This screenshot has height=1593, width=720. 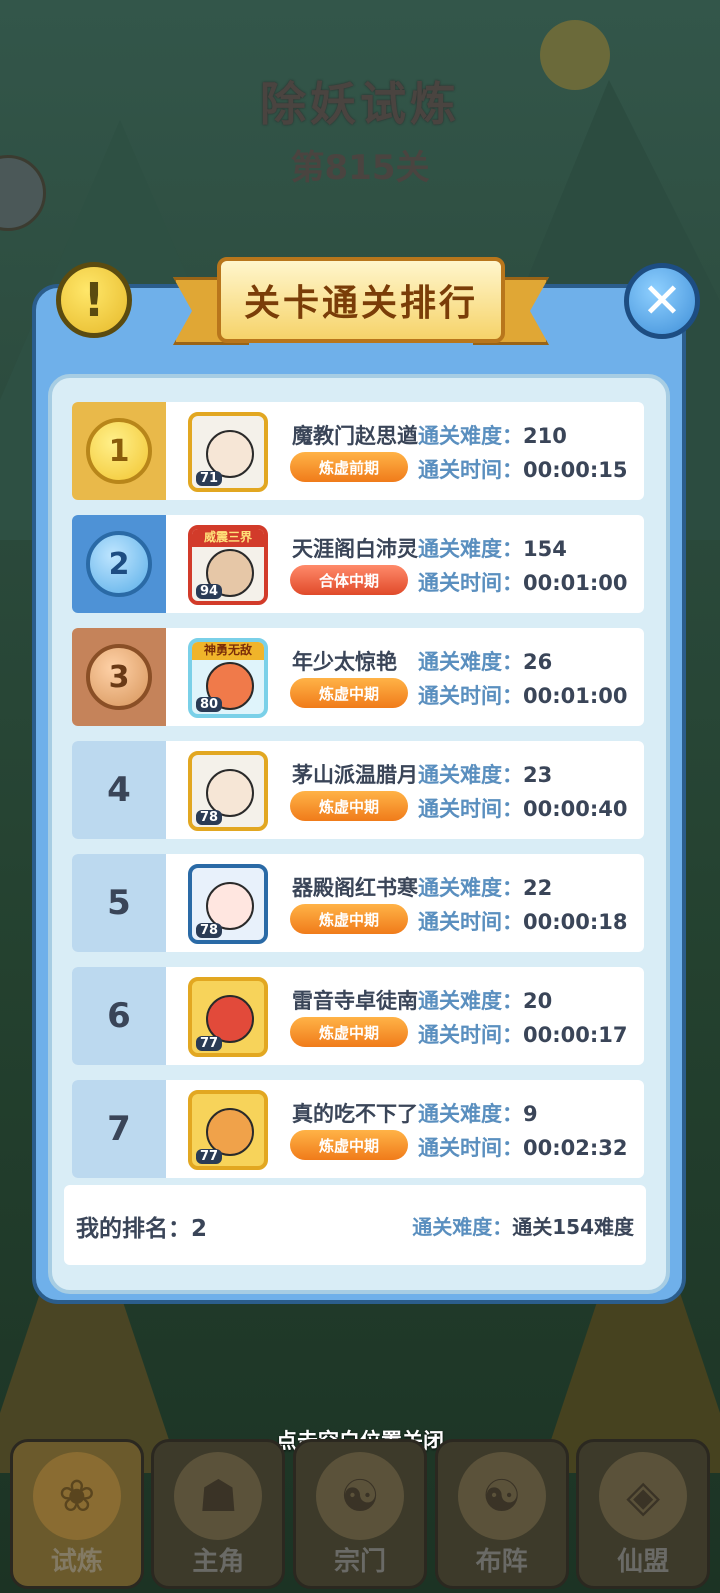 I want to click on time-value: 00:02:32, so click(x=575, y=1148).